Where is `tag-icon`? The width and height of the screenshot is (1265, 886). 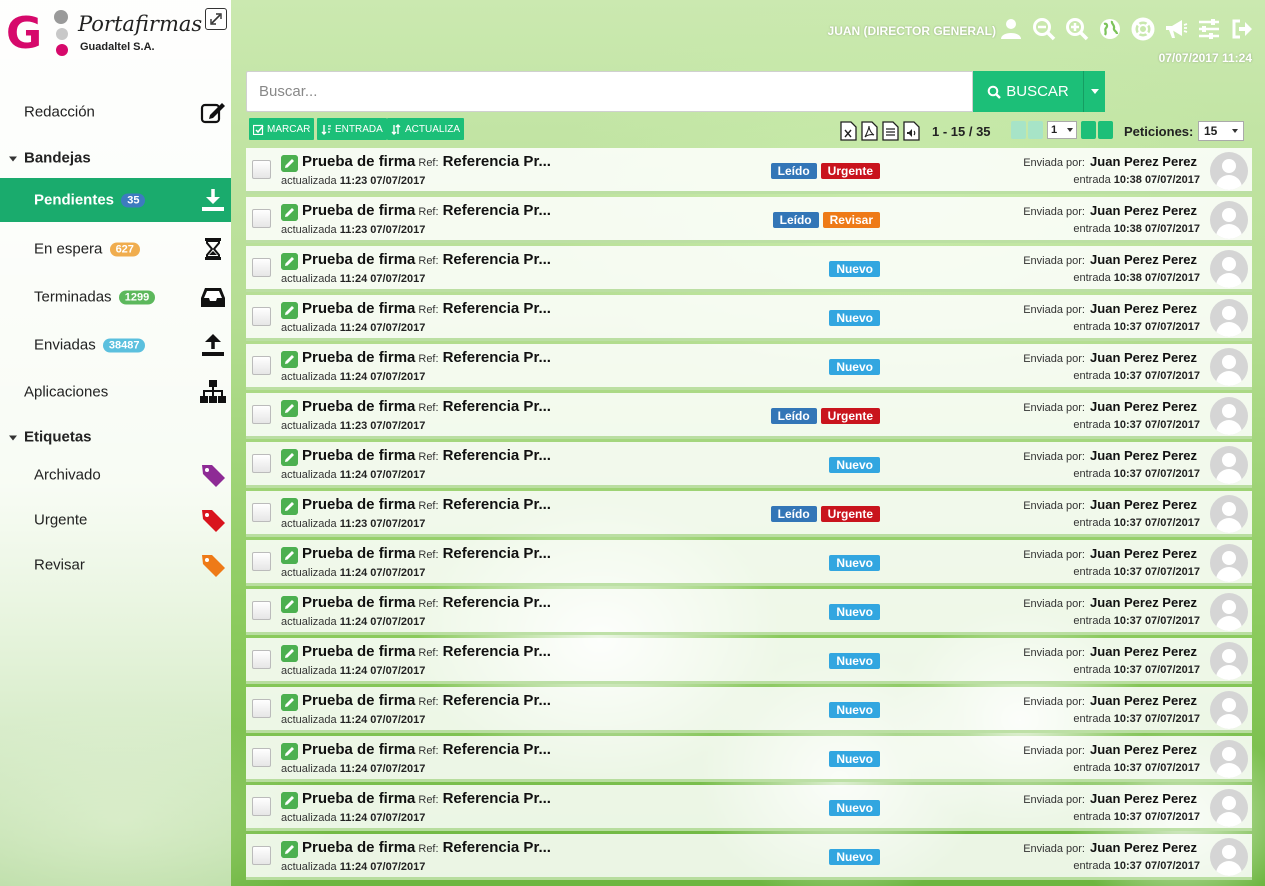 tag-icon is located at coordinates (213, 476).